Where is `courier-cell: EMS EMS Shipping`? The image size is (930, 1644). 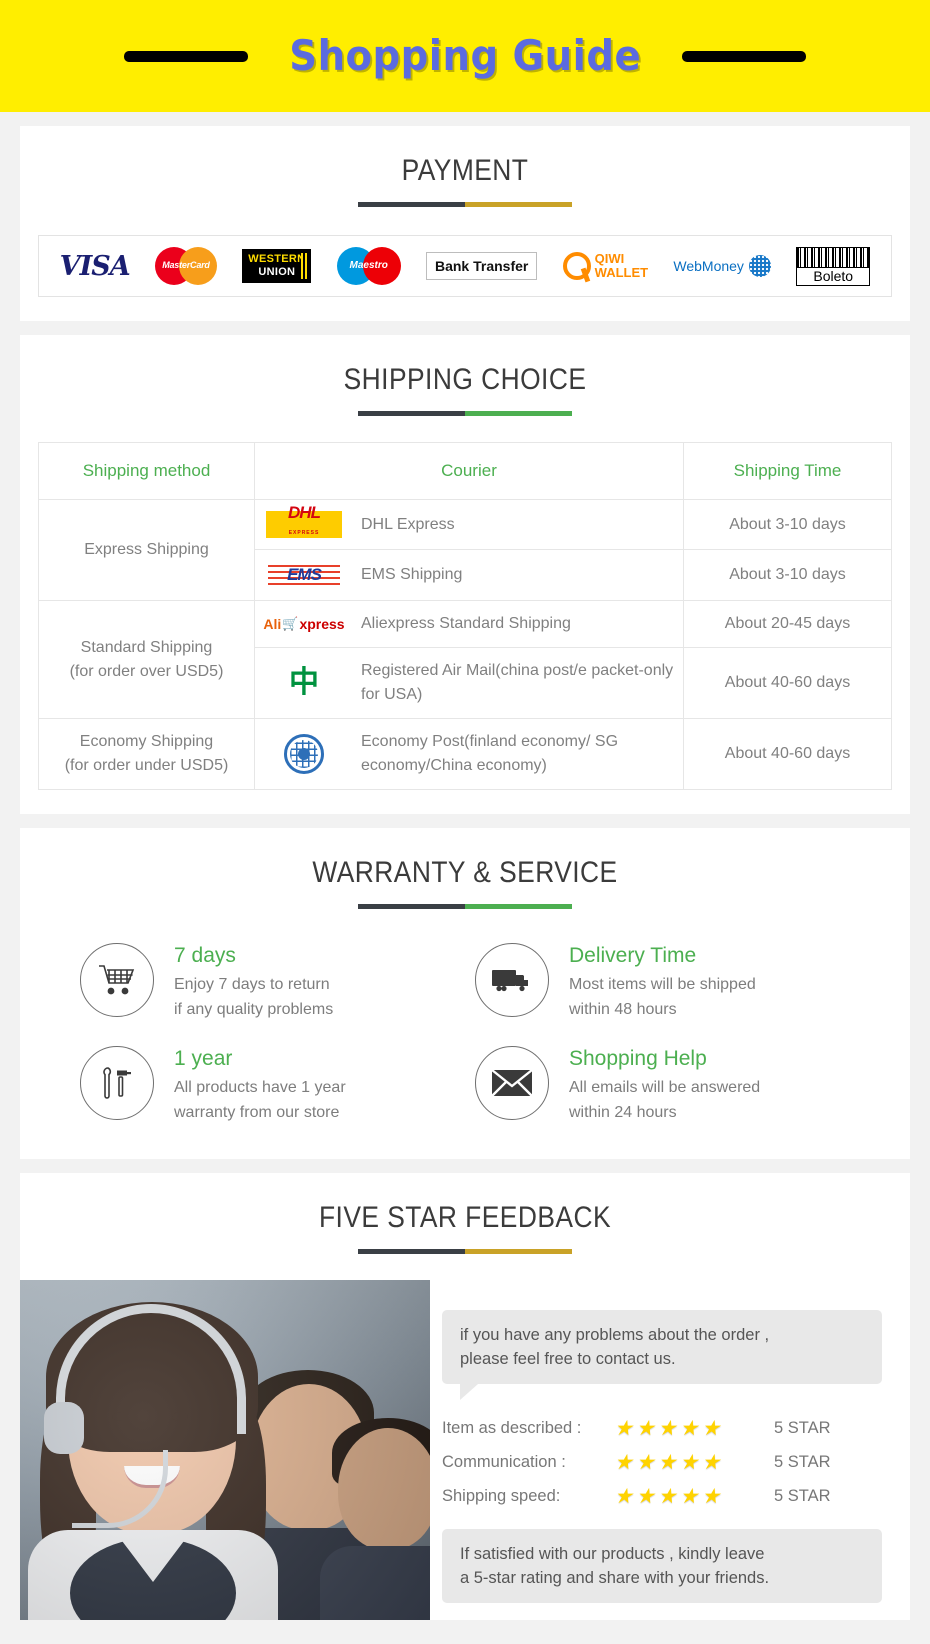
courier-cell: EMS EMS Shipping is located at coordinates (469, 575).